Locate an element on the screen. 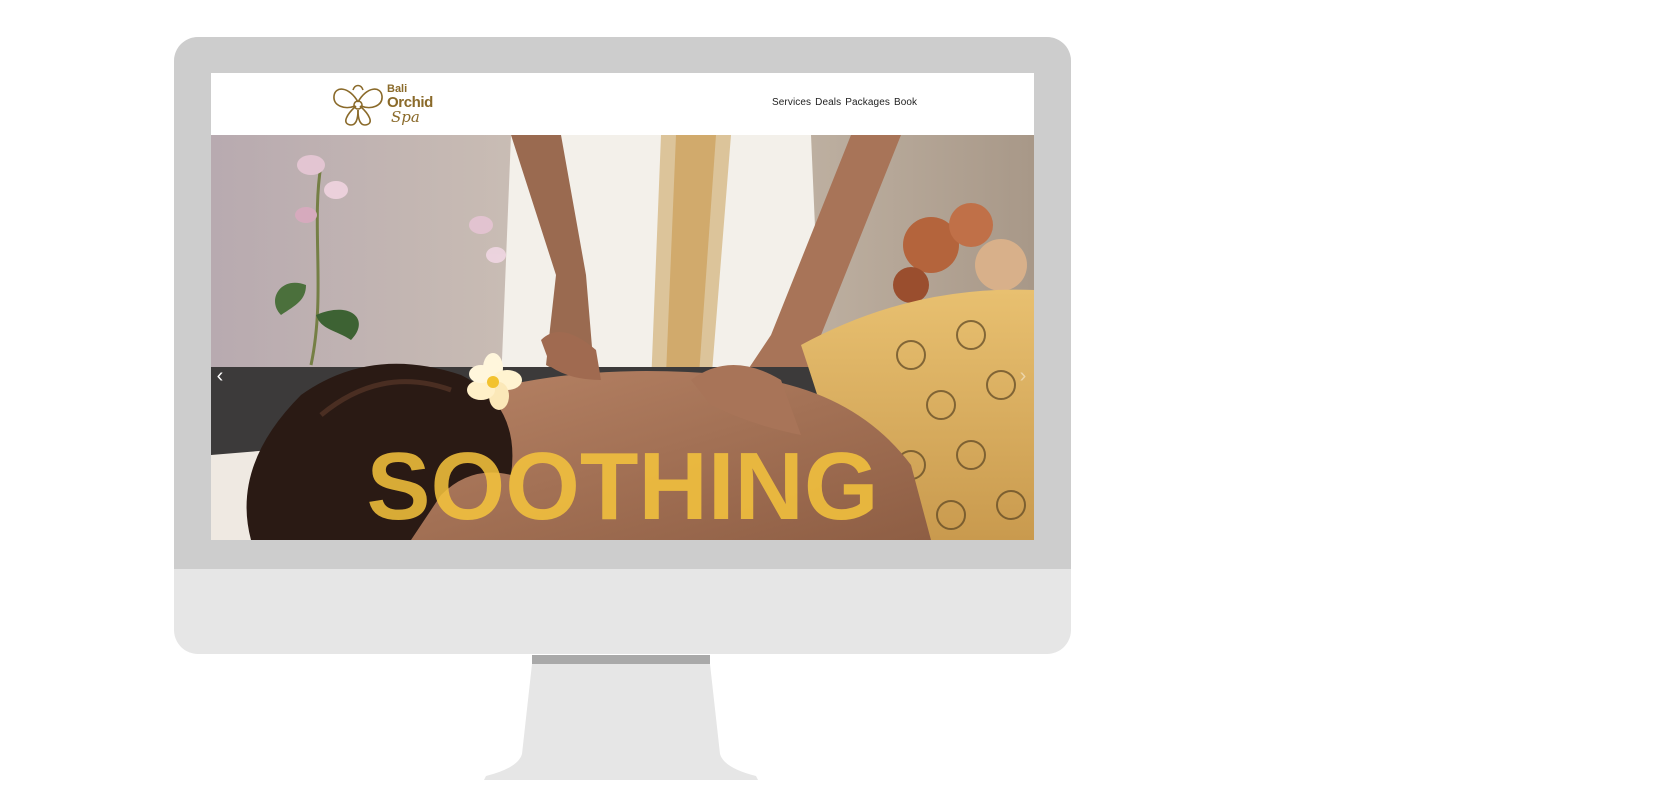  logo-wordmark: Bali Orchid Spa is located at coordinates (410, 104).